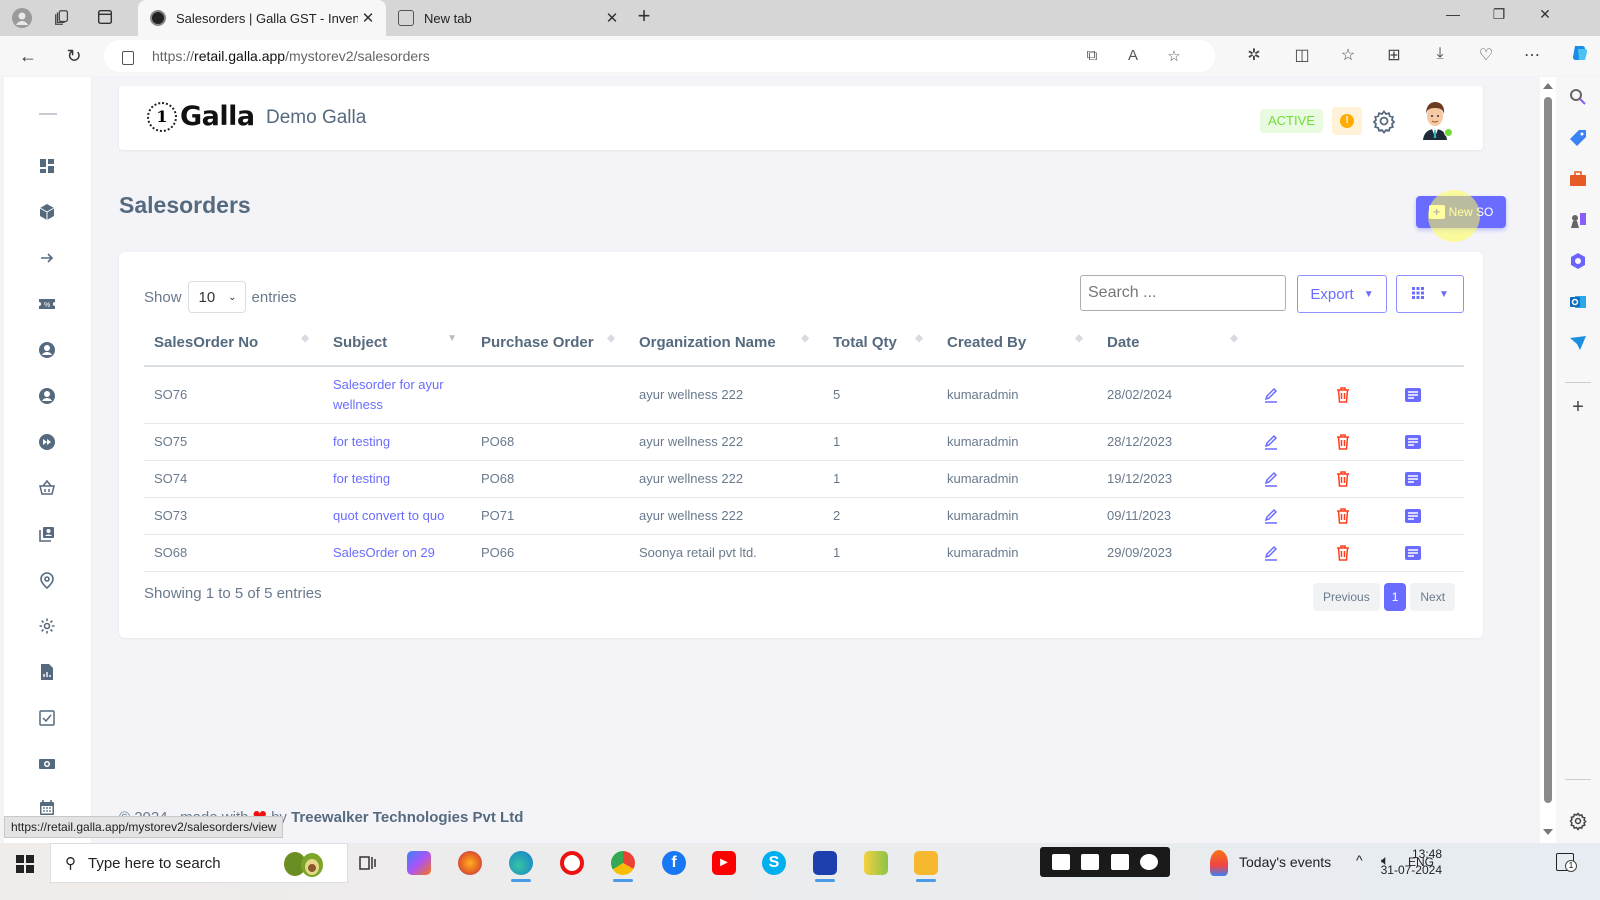  I want to click on scroll-up-arrow, so click(1548, 86).